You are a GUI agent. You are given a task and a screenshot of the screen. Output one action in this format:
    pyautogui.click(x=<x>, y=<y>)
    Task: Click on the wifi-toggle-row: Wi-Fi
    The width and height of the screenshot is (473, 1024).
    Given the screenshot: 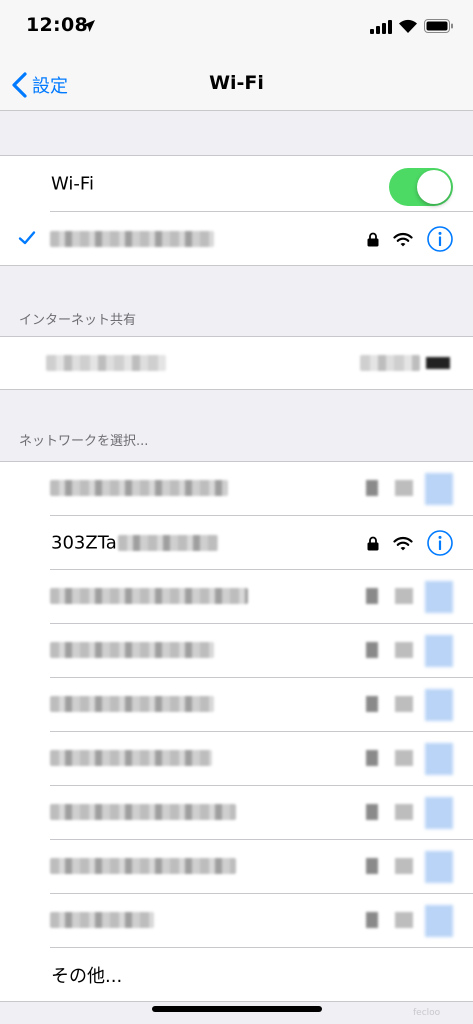 What is the action you would take?
    pyautogui.click(x=236, y=183)
    